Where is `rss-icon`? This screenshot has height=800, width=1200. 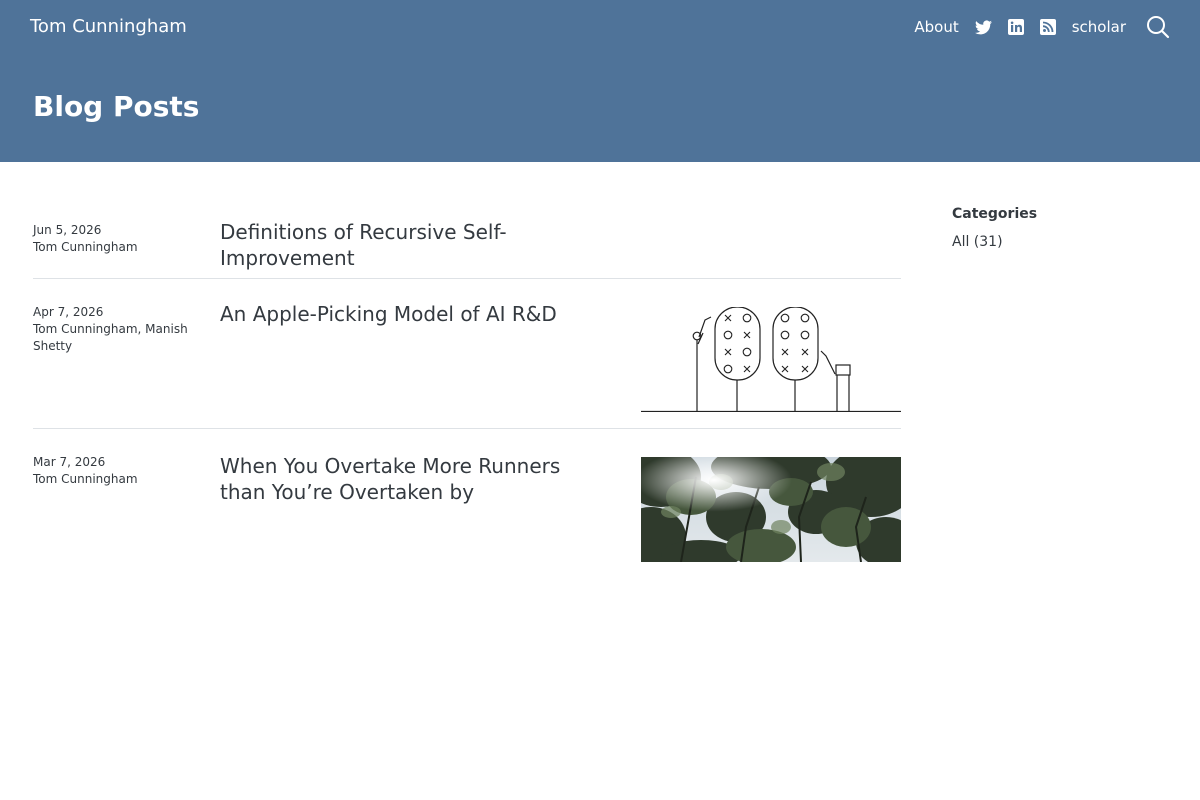 rss-icon is located at coordinates (1047, 27).